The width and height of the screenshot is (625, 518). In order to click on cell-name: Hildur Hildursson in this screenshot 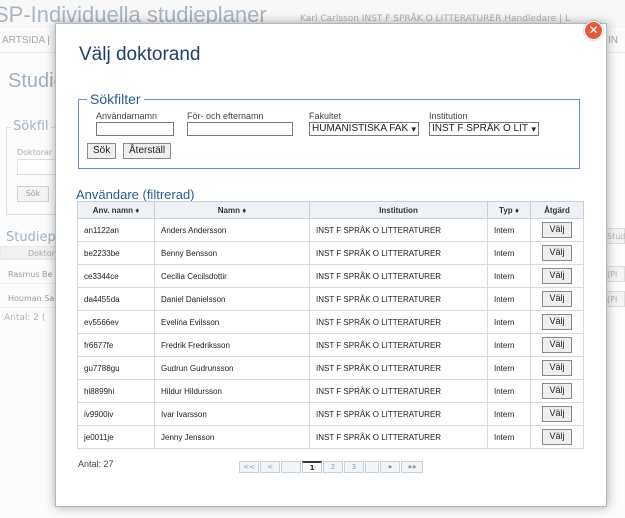, I will do `click(232, 391)`.